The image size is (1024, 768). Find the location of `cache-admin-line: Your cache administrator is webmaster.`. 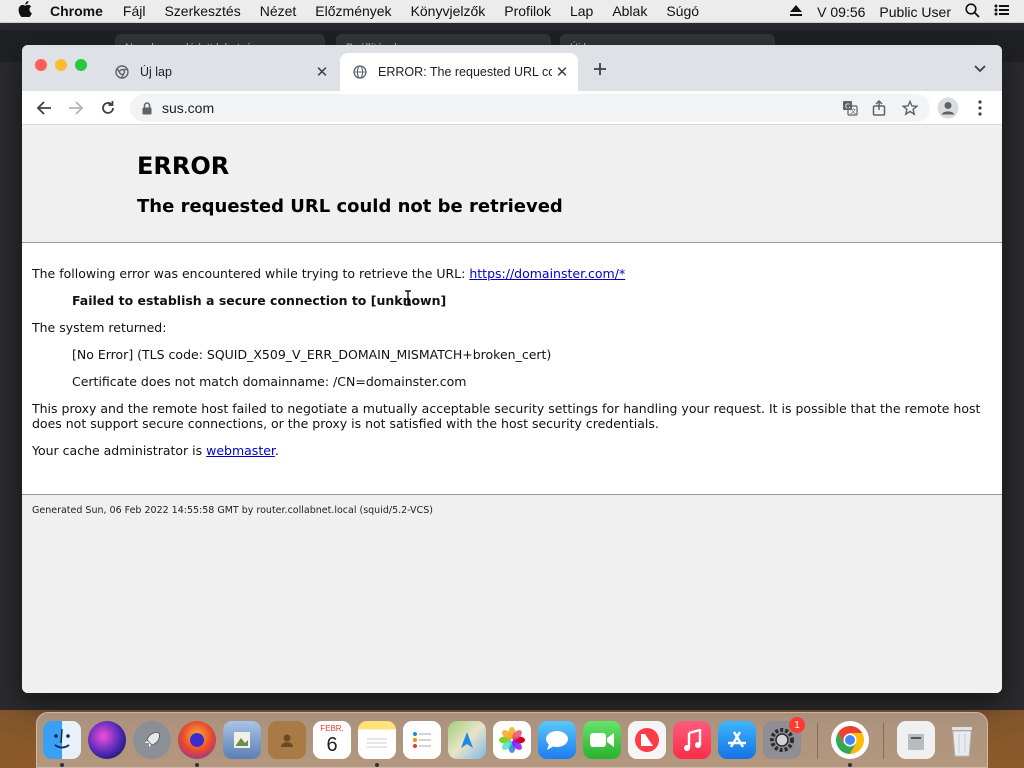

cache-admin-line: Your cache administrator is webmaster. is located at coordinates (509, 450).